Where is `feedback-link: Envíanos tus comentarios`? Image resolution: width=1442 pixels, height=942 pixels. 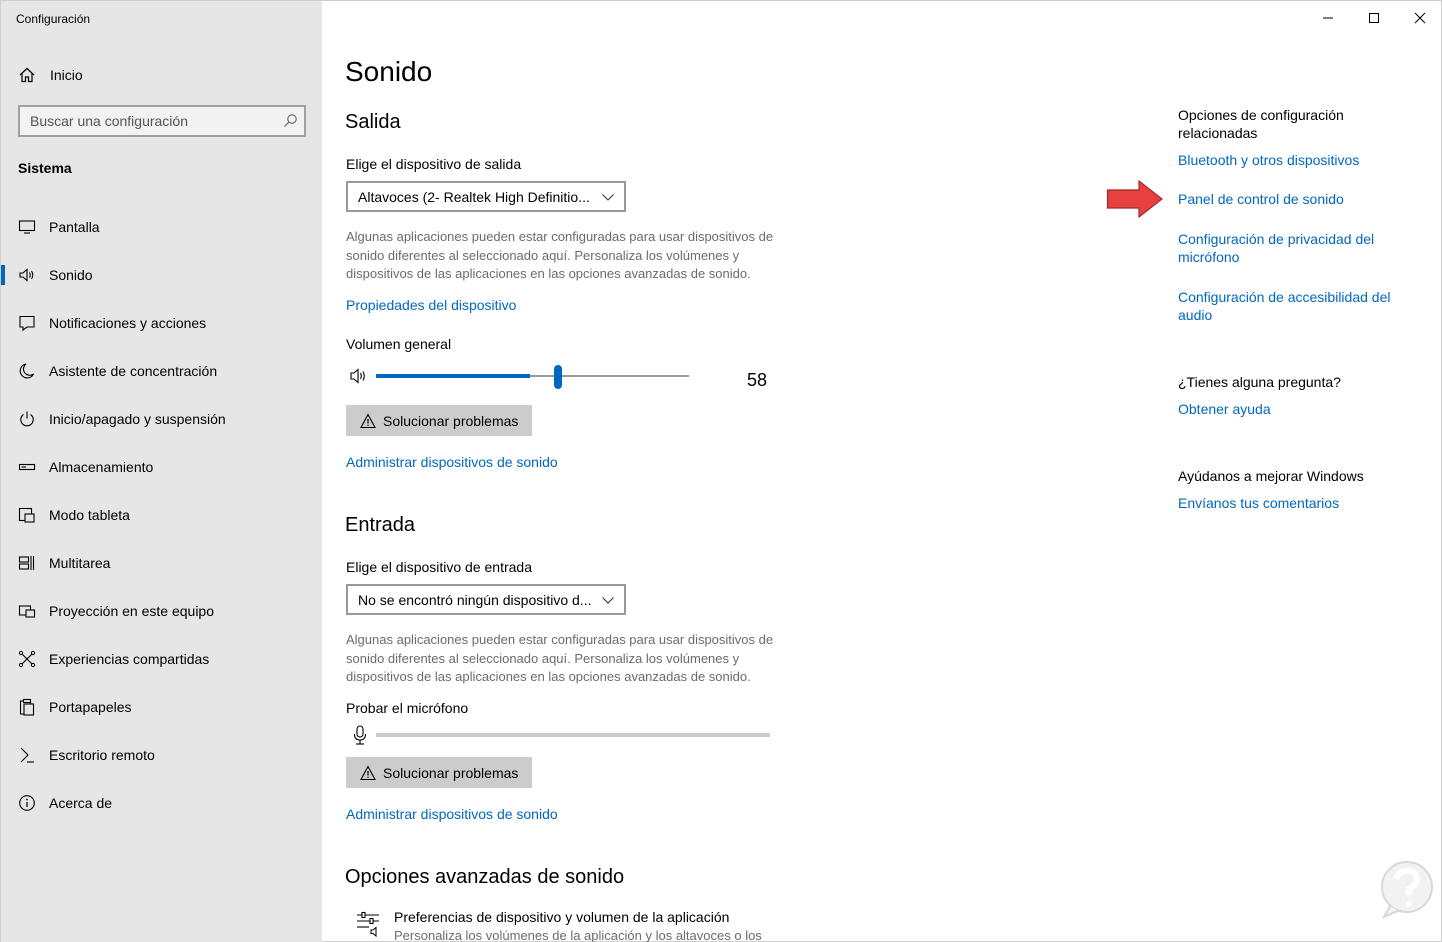
feedback-link: Envíanos tus comentarios is located at coordinates (1293, 503).